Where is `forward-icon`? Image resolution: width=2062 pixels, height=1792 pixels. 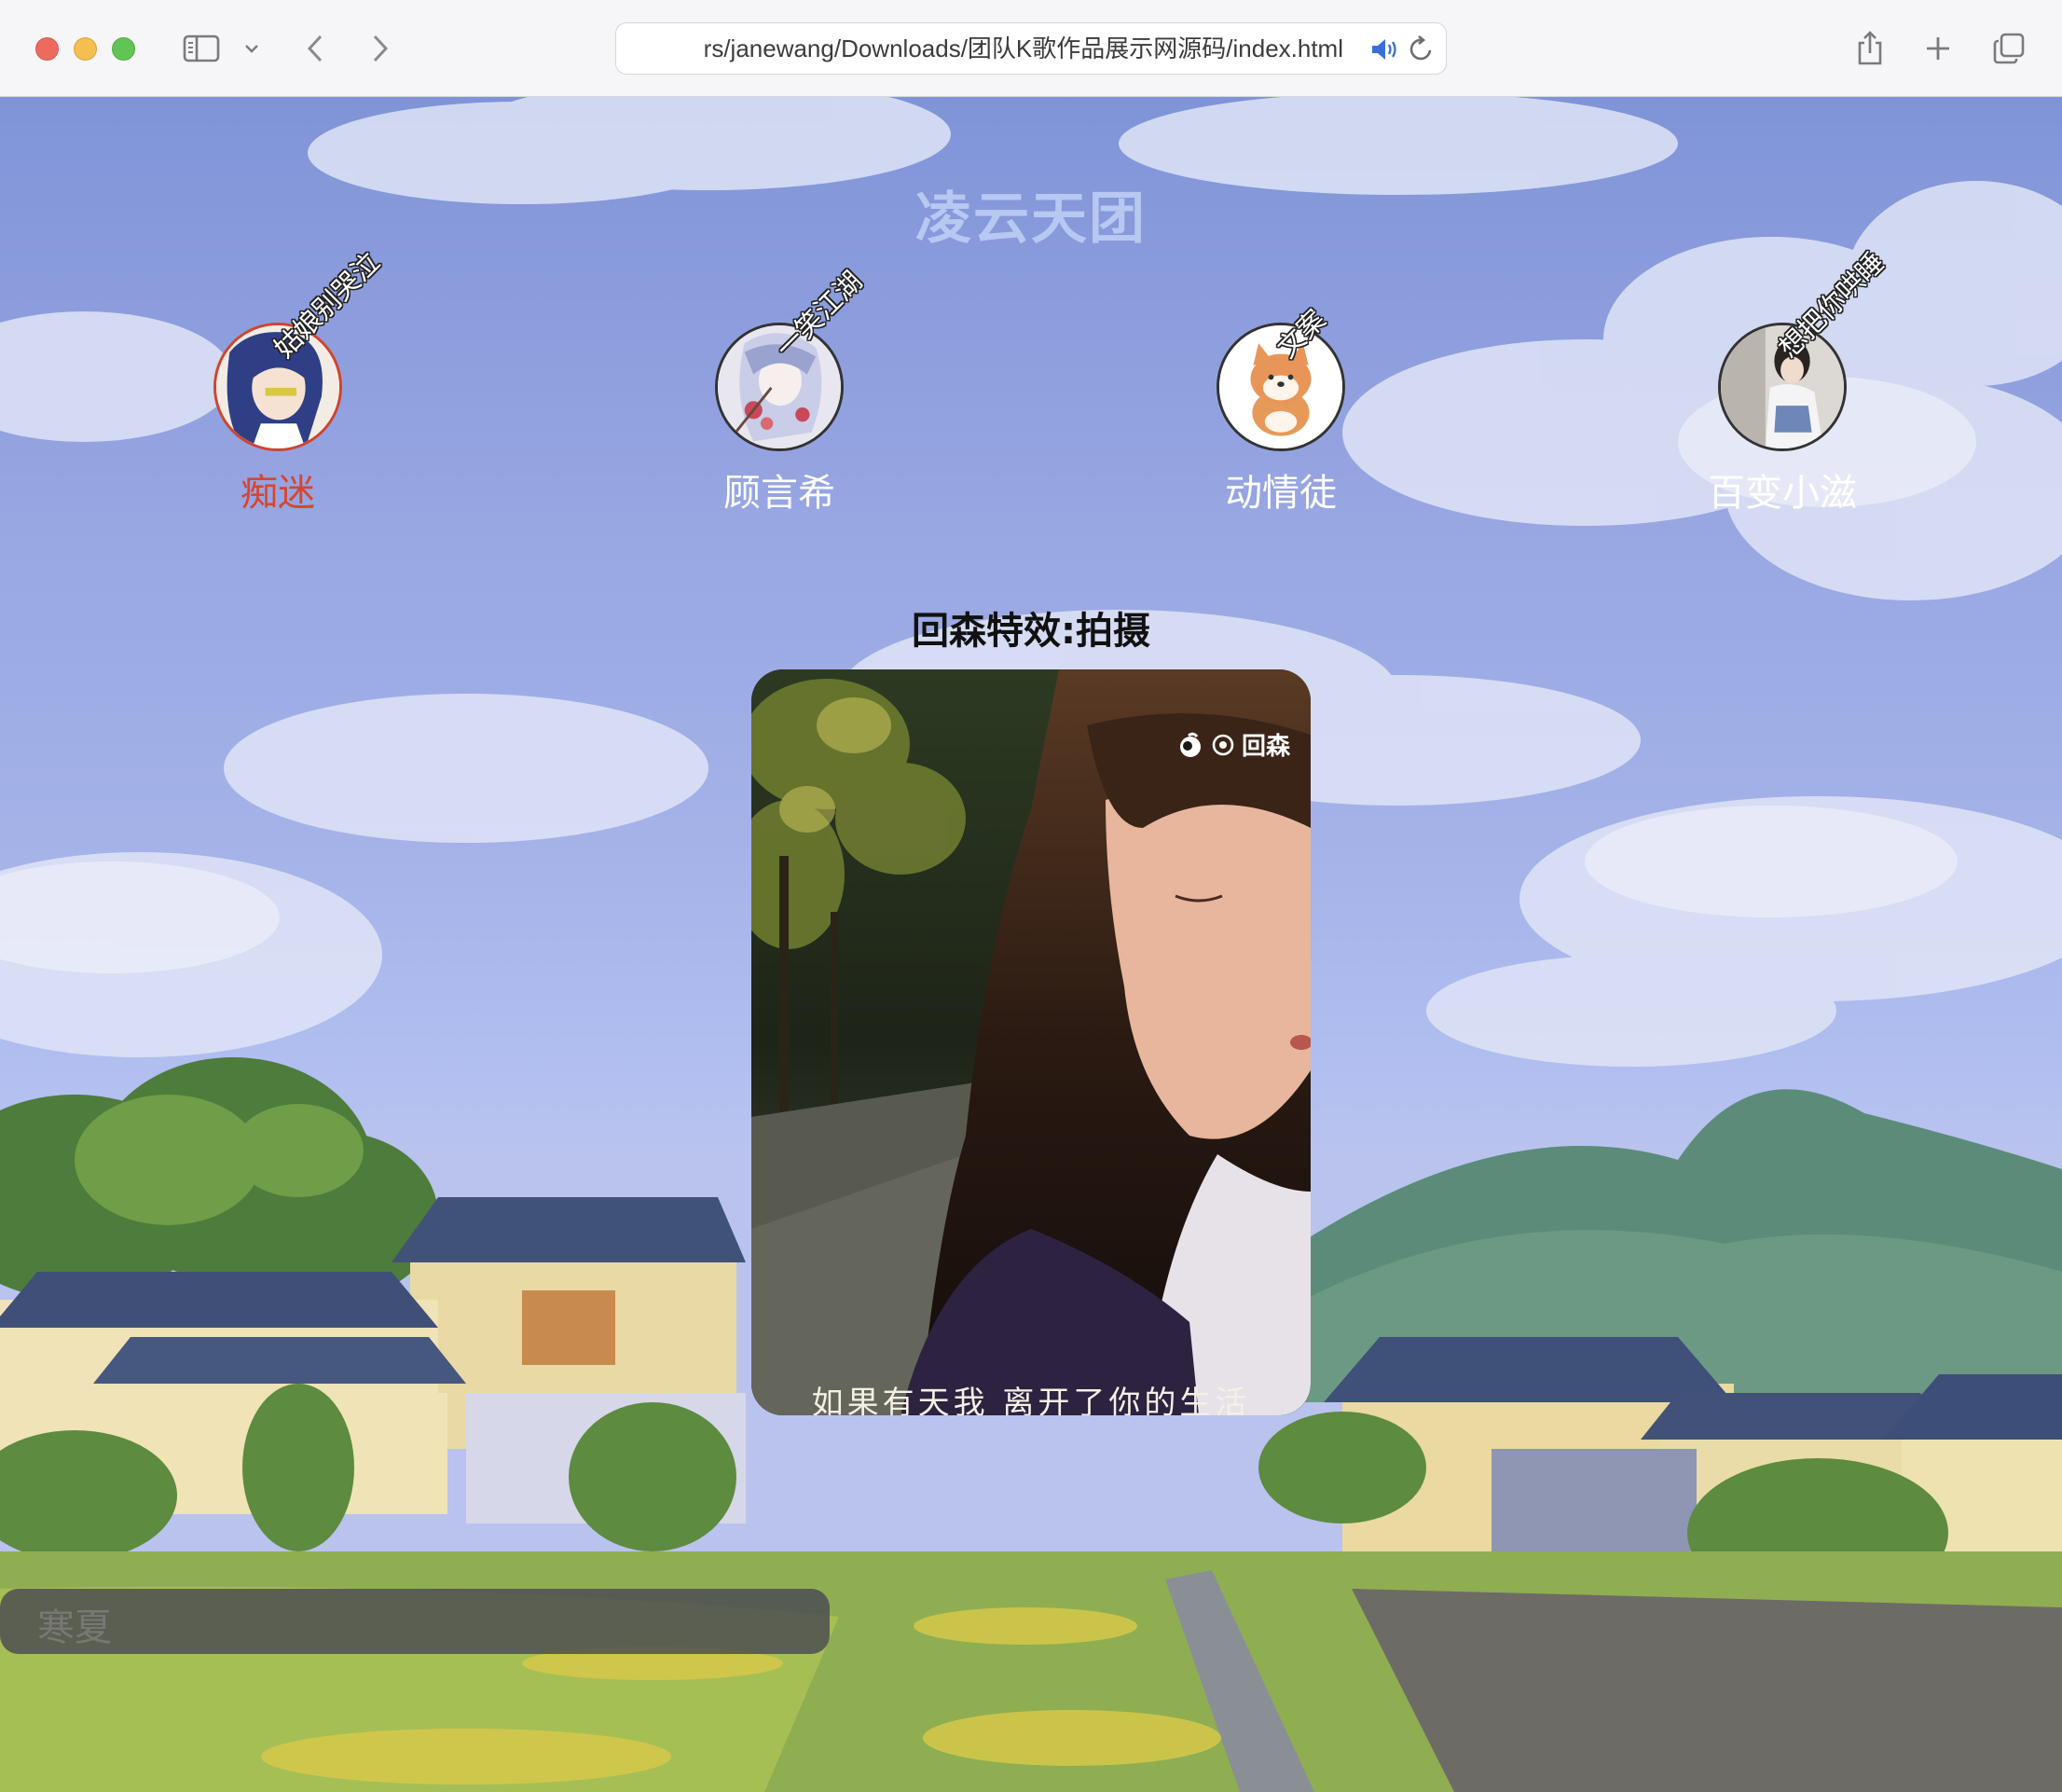
forward-icon is located at coordinates (380, 48).